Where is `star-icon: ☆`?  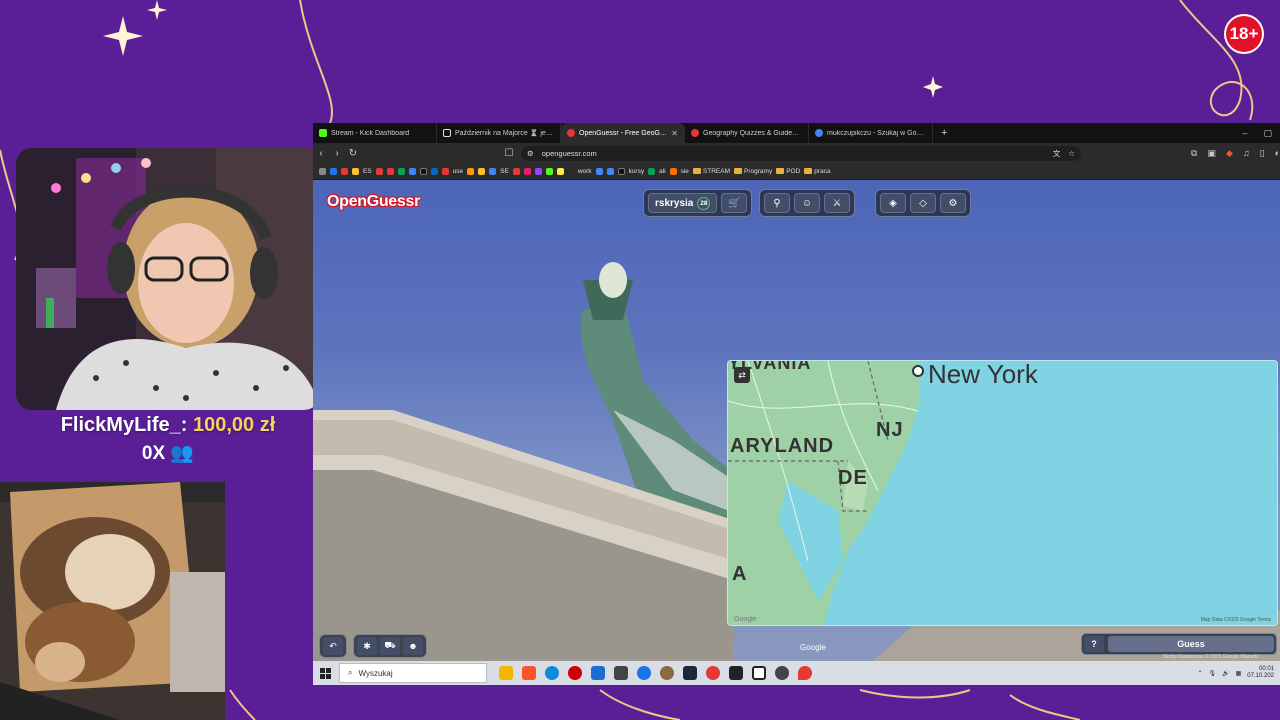 star-icon: ☆ is located at coordinates (1071, 153).